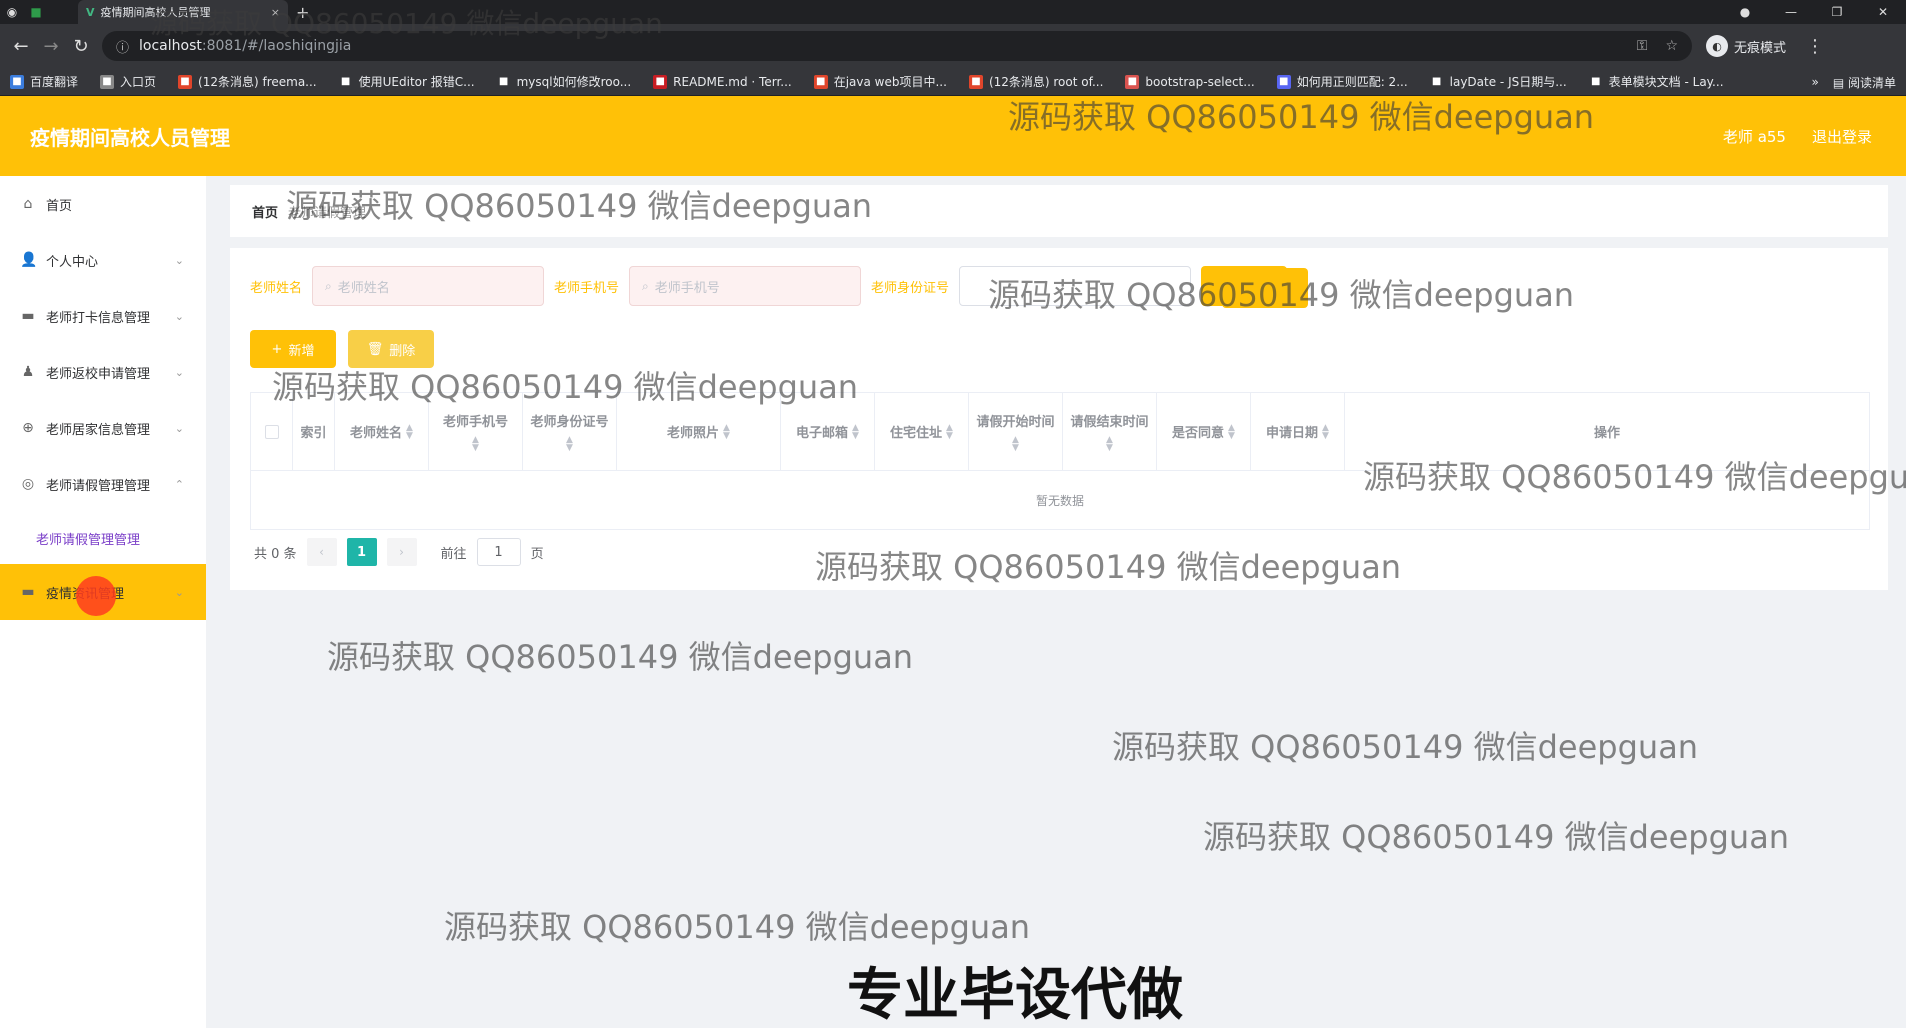 The image size is (1906, 1028). What do you see at coordinates (28, 428) in the screenshot?
I see `globe-icon: ⊕` at bounding box center [28, 428].